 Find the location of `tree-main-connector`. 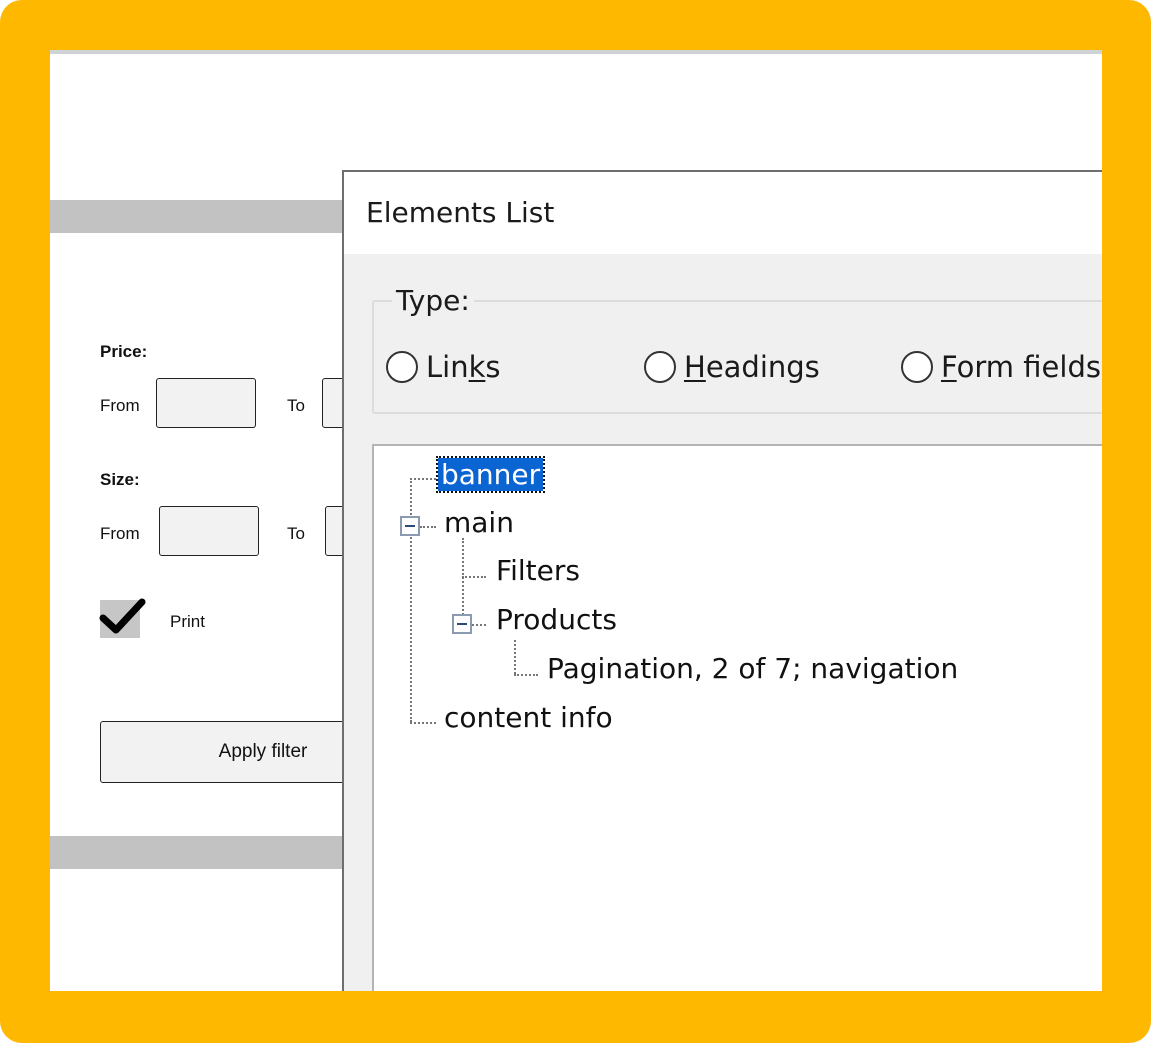

tree-main-connector is located at coordinates (463, 582).